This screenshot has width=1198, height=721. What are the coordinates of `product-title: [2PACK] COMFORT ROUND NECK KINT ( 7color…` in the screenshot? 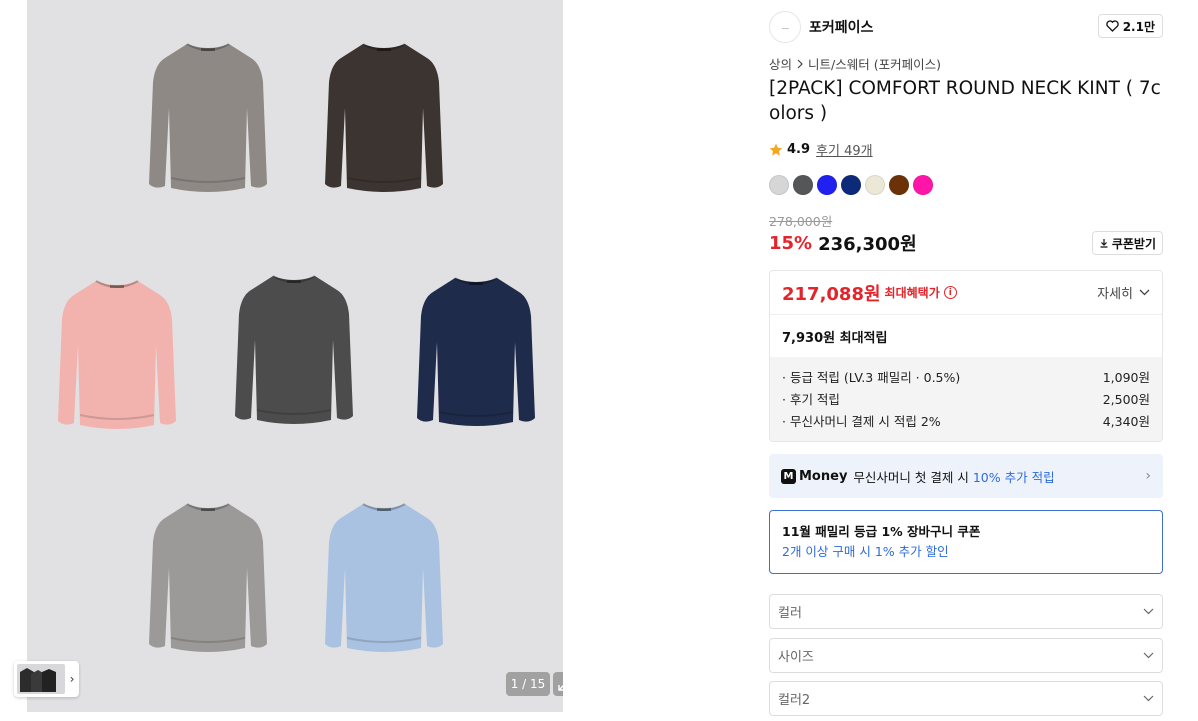 It's located at (965, 101).